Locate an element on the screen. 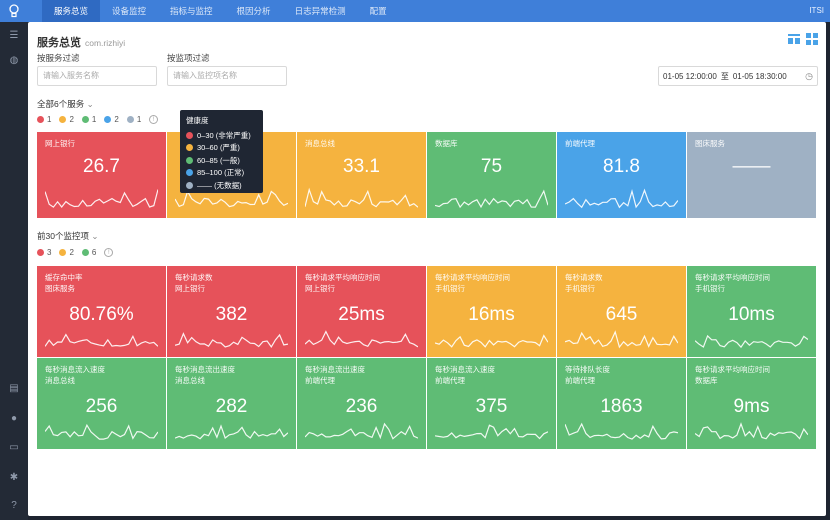 The image size is (830, 520). monitor-tile: 每秒消息流出速度 消息总线 282 is located at coordinates (231, 403).